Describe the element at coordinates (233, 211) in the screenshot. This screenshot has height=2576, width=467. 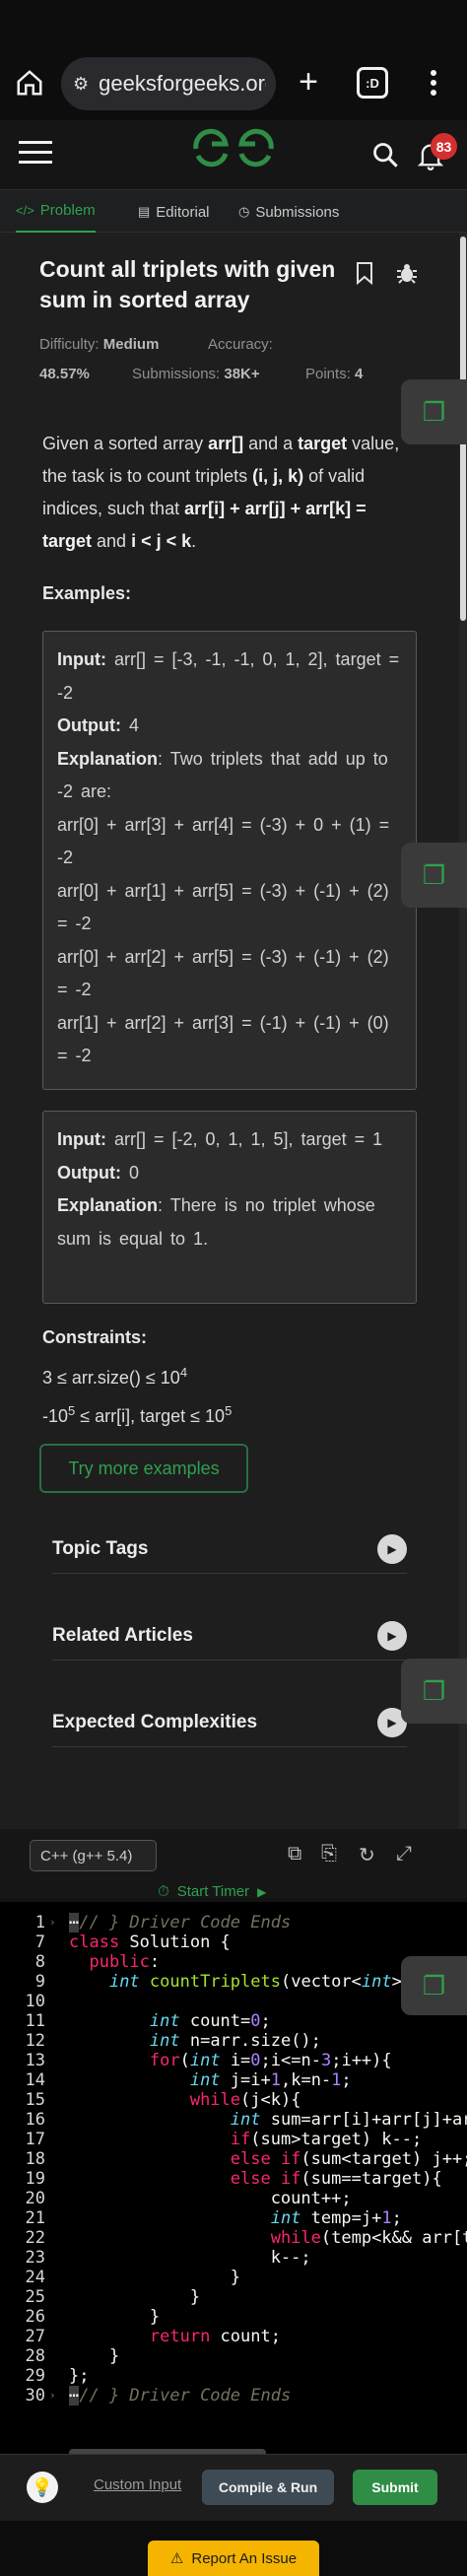
I see `problem-tabs: </> Problem ▤ Editorial ◷ Submissions` at that location.